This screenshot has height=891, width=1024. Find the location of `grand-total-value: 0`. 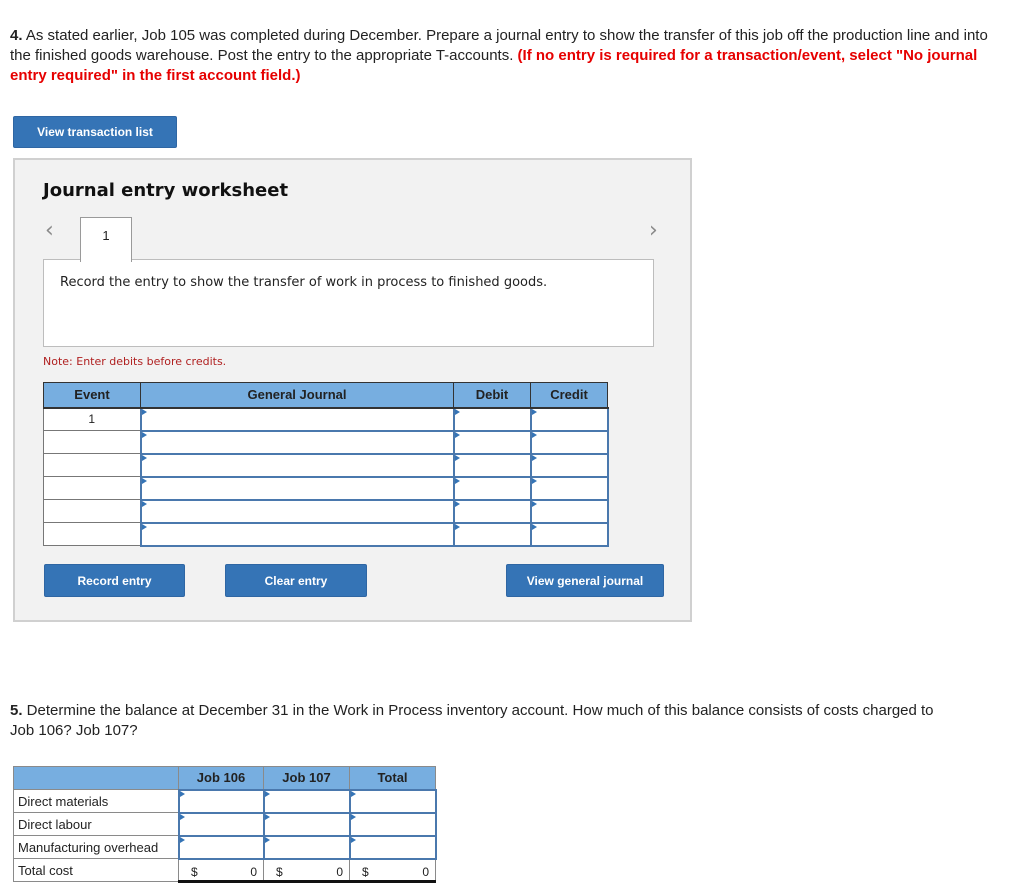

grand-total-value: 0 is located at coordinates (425, 871).